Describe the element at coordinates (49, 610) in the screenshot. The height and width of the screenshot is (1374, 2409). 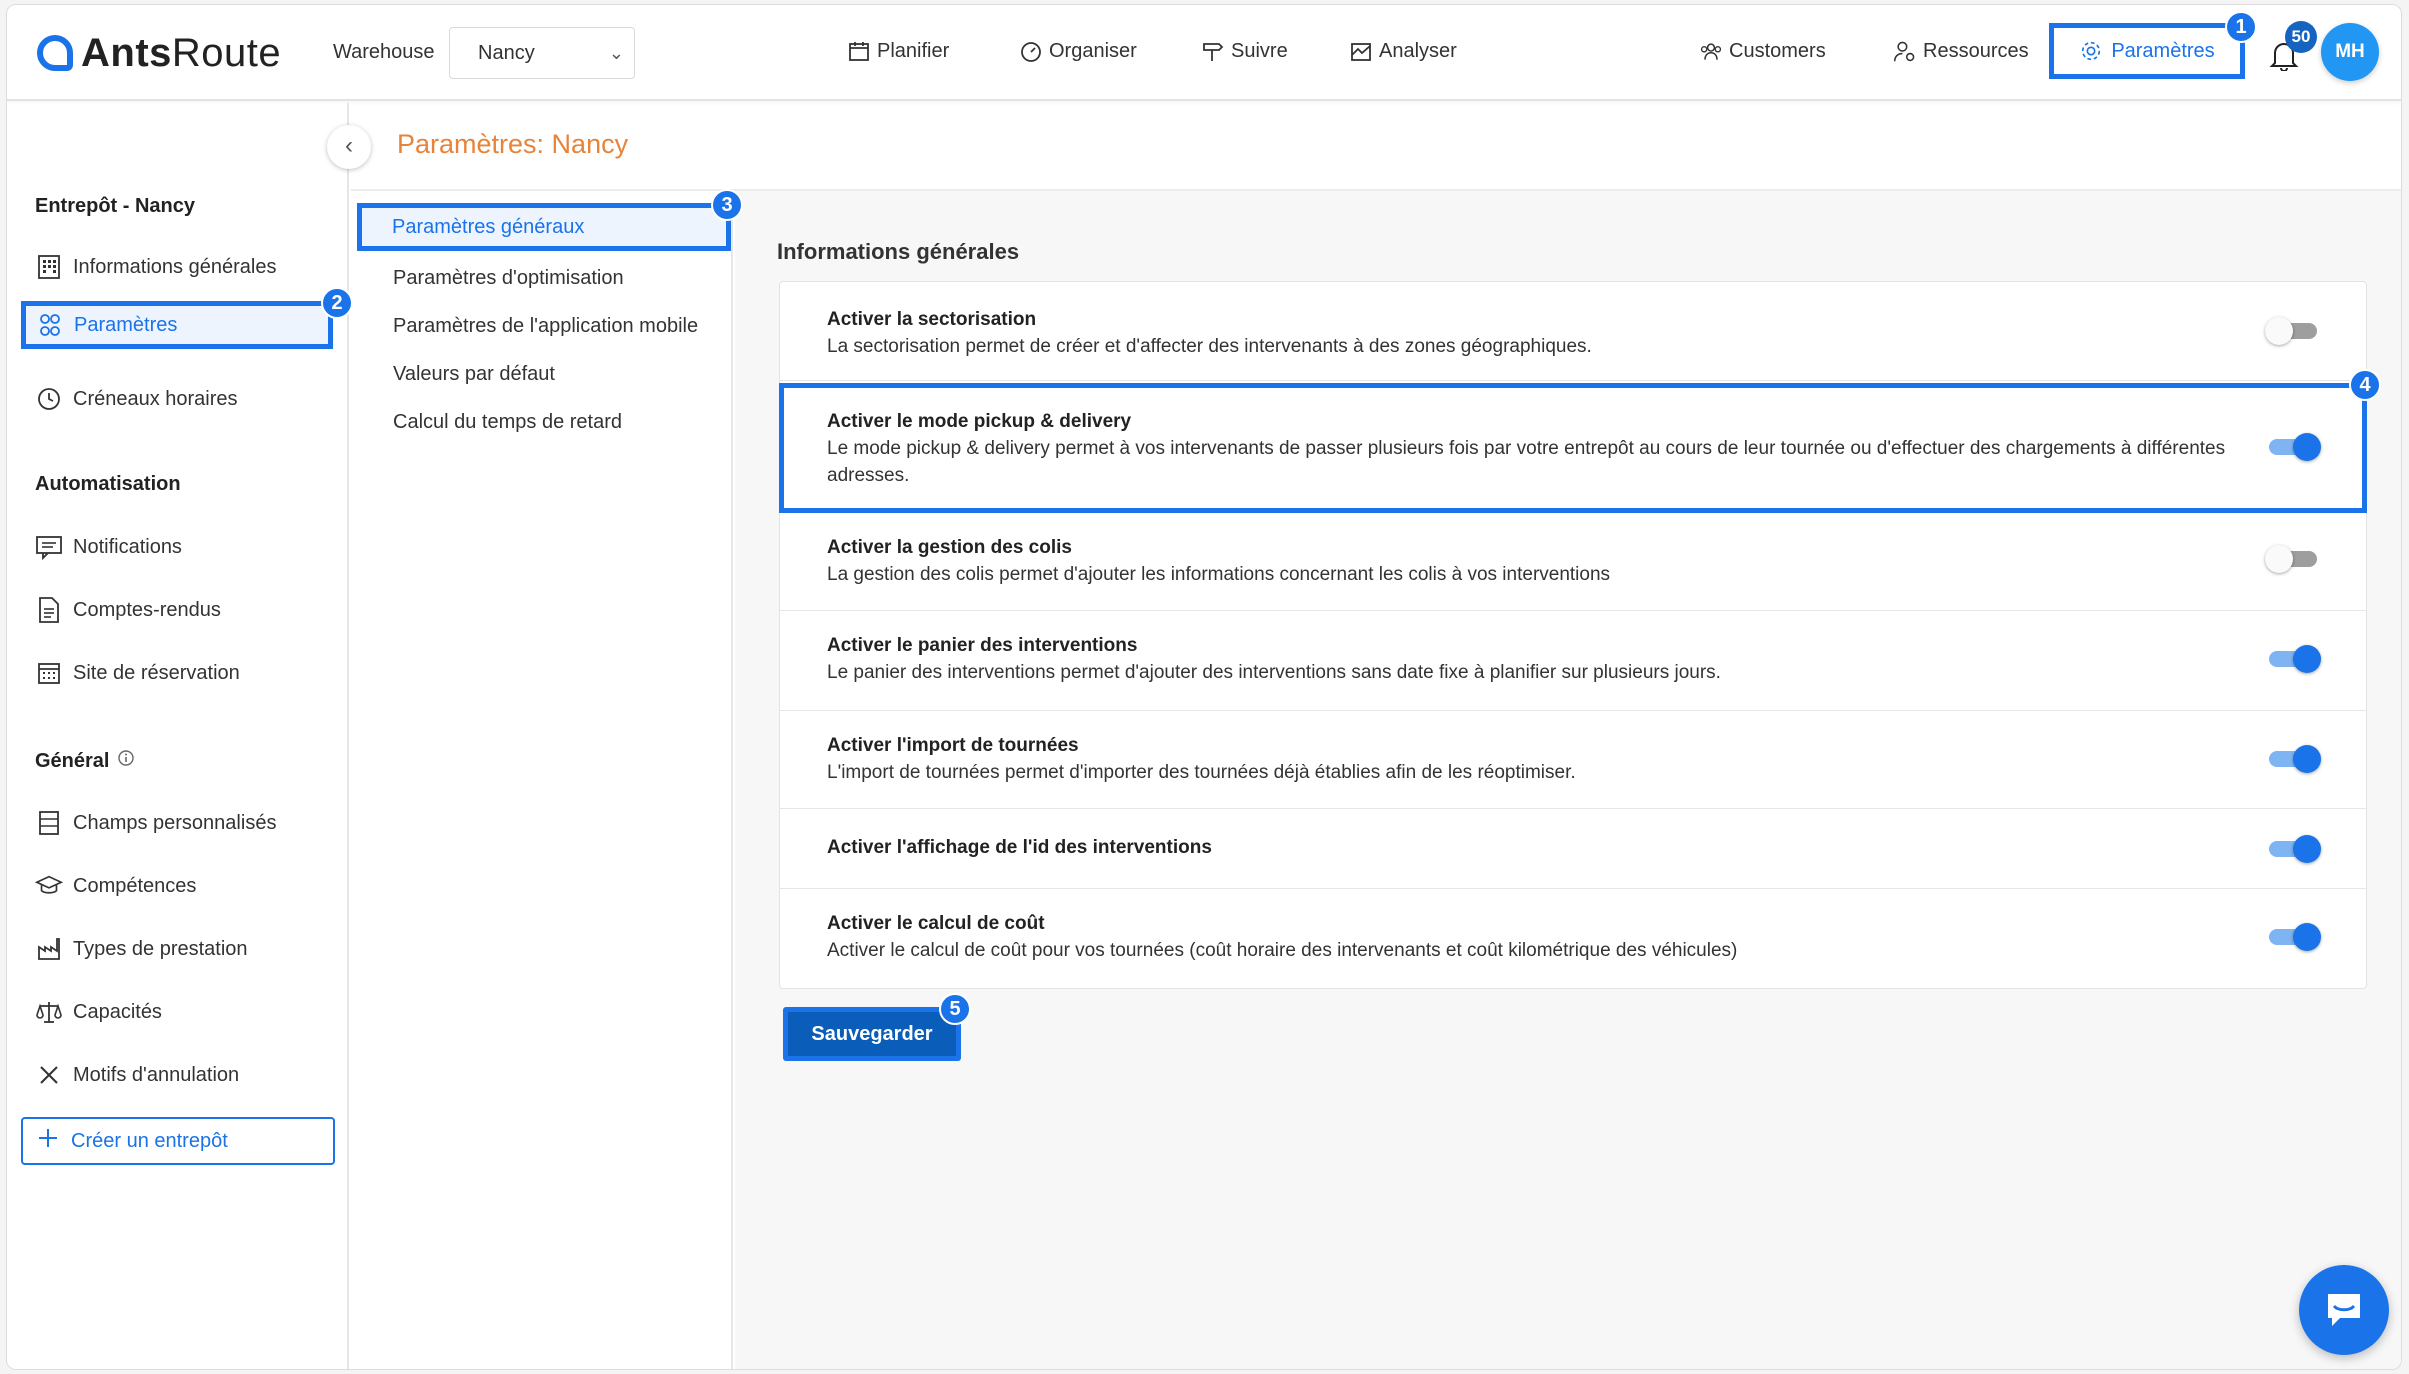
I see `document-icon` at that location.